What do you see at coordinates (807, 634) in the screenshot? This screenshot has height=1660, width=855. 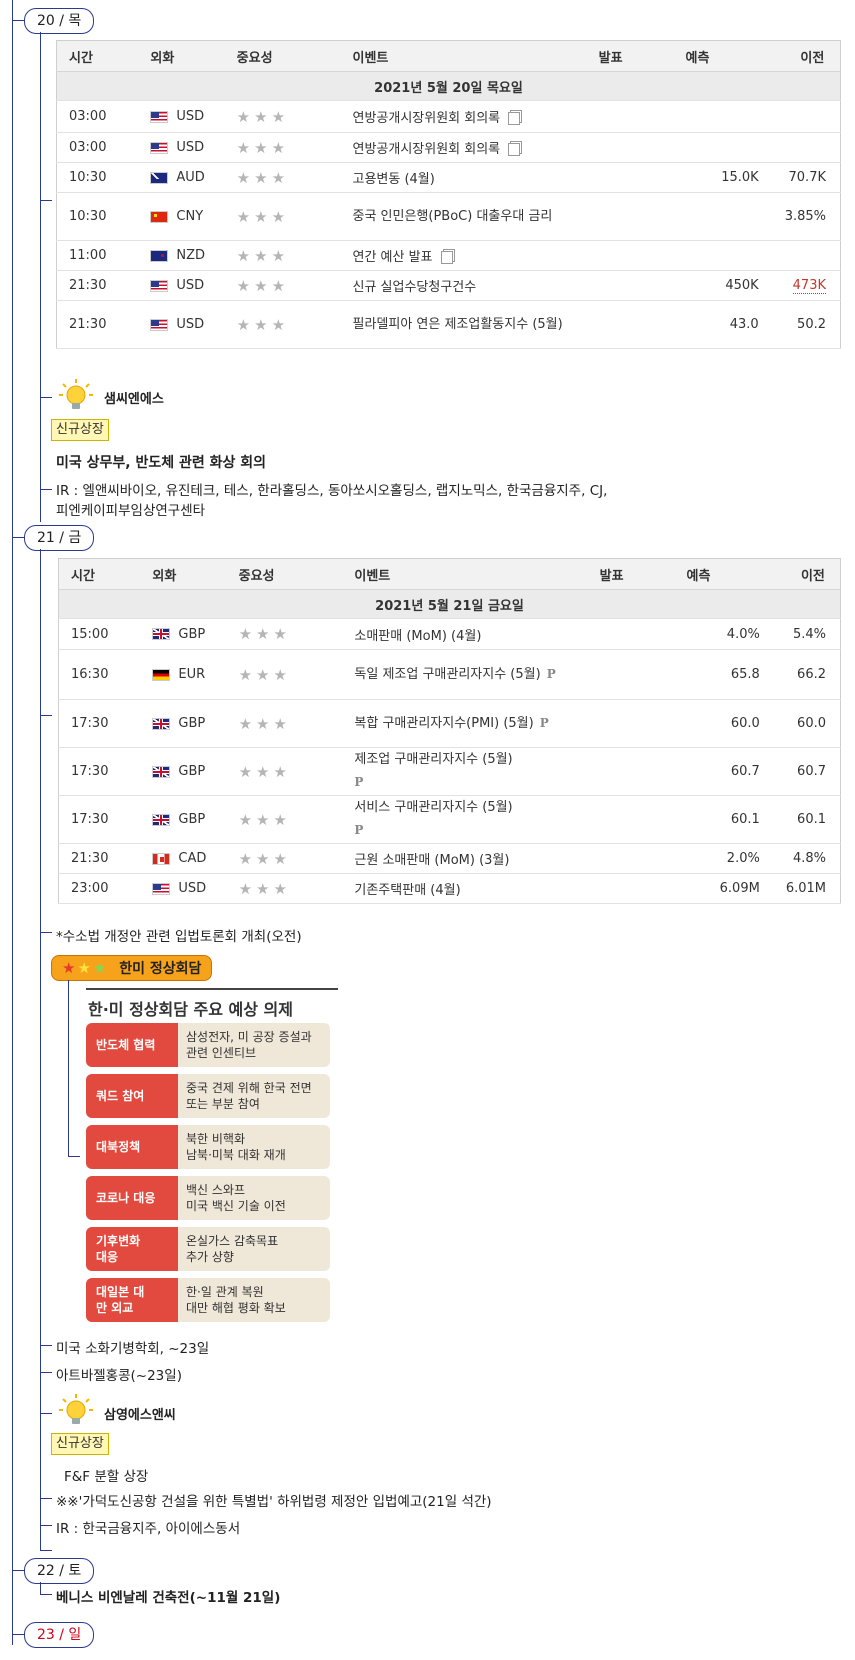 I see `cell-previous: 5.4%` at bounding box center [807, 634].